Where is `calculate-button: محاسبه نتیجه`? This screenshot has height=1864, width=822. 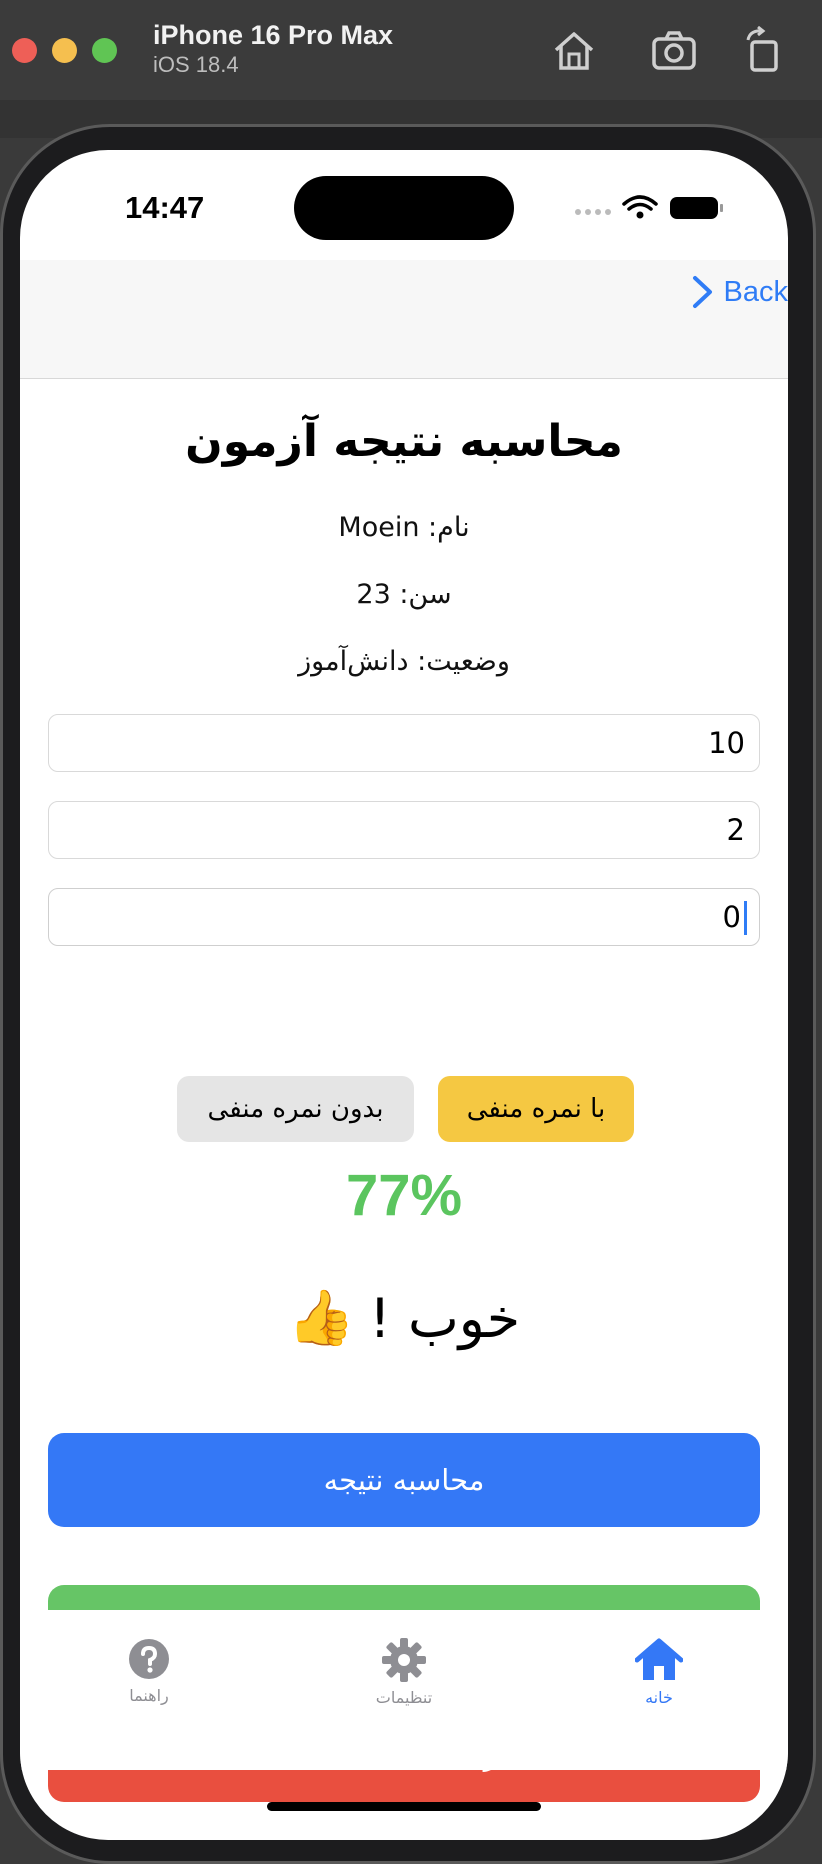
calculate-button: محاسبه نتیجه is located at coordinates (404, 1480).